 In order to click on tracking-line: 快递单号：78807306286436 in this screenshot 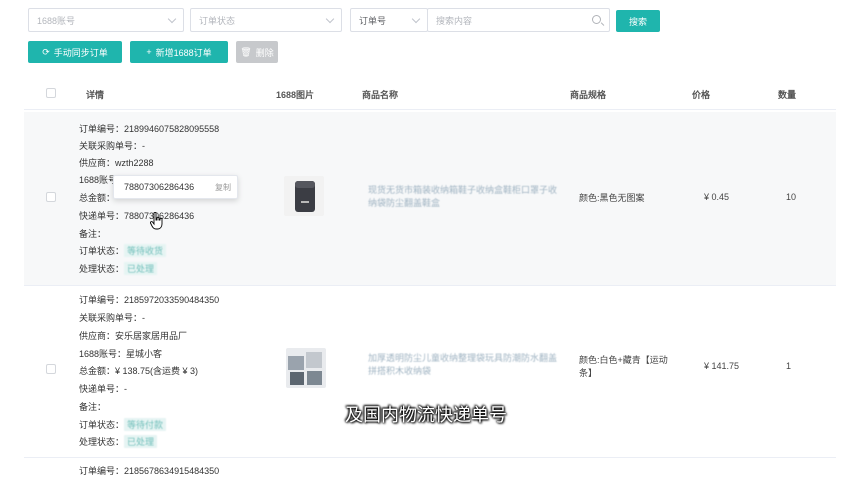, I will do `click(136, 215)`.